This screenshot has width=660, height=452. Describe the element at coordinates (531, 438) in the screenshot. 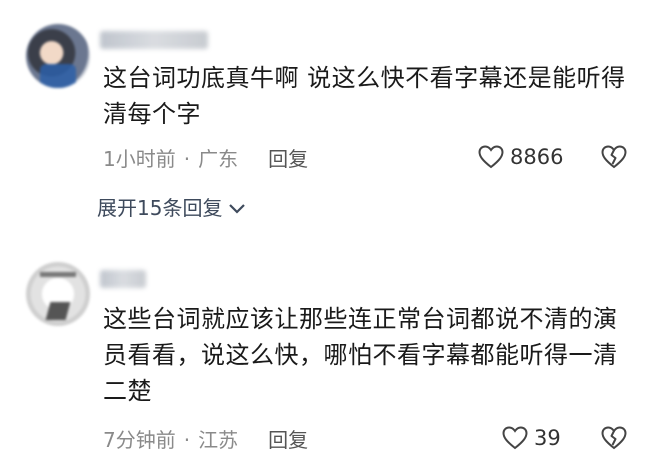

I see `like-button: 39` at that location.